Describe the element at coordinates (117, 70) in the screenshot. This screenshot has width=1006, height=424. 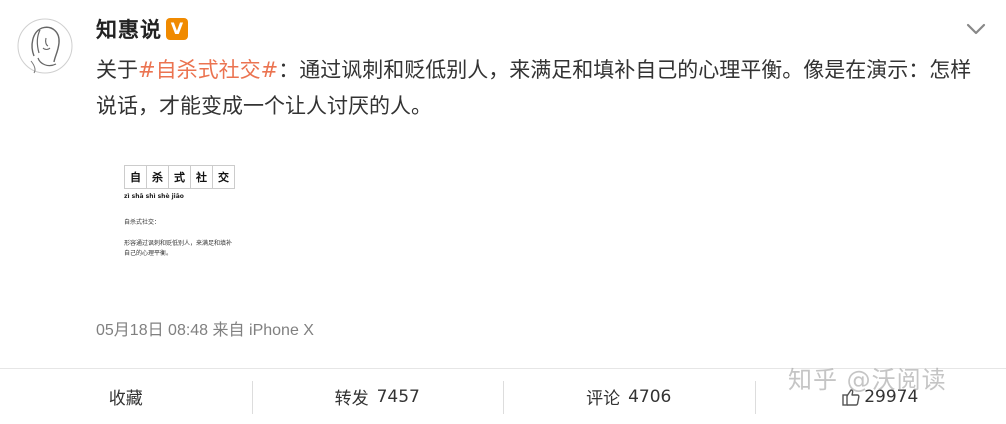
I see `post-prefix: 关于` at that location.